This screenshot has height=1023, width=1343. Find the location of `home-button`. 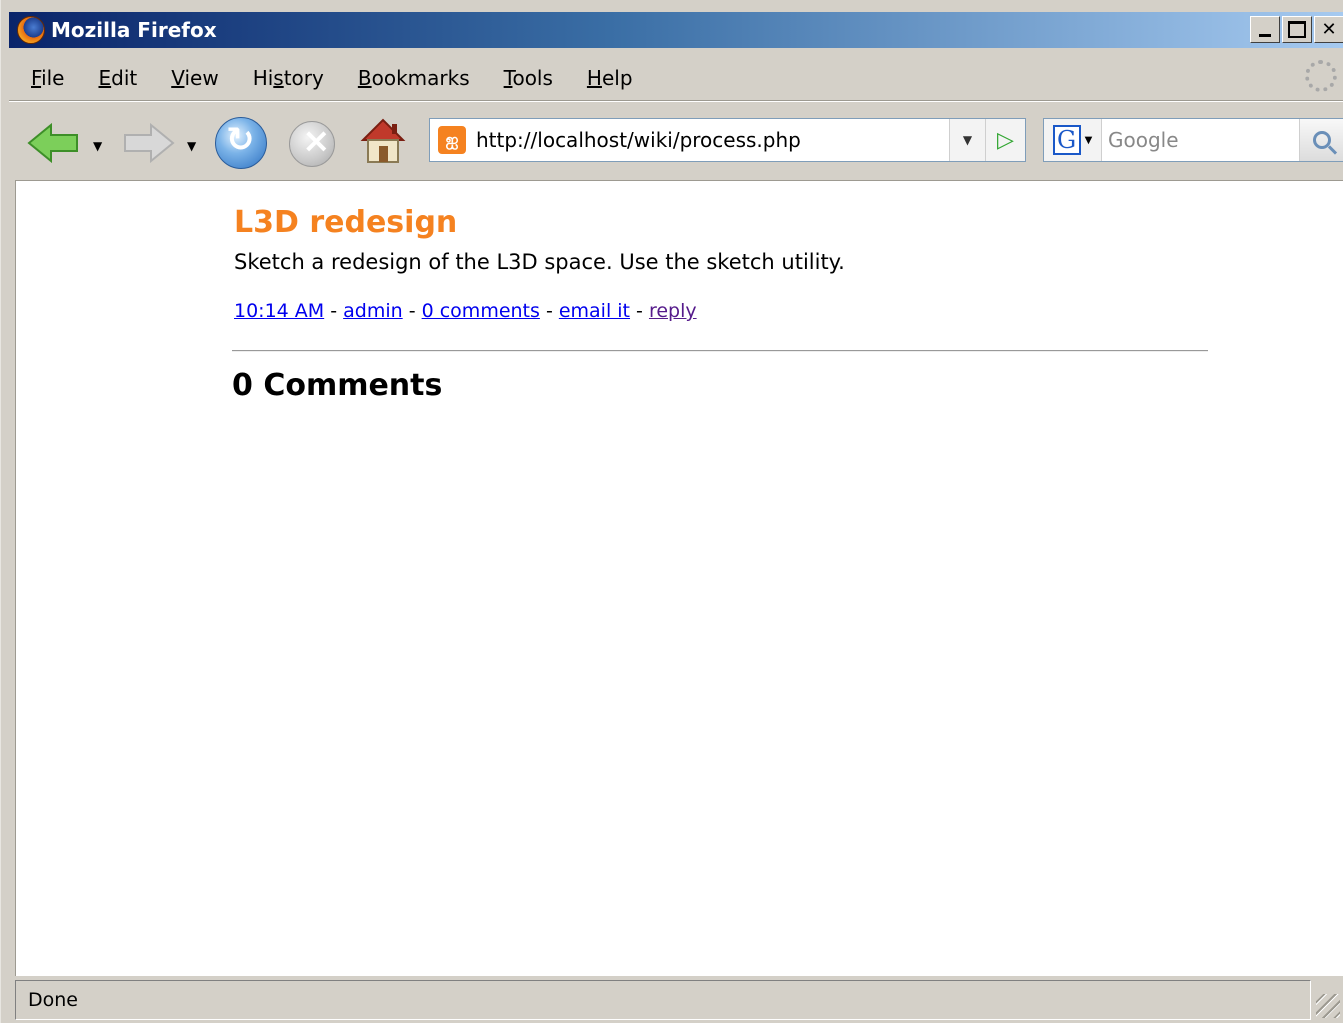

home-button is located at coordinates (383, 141).